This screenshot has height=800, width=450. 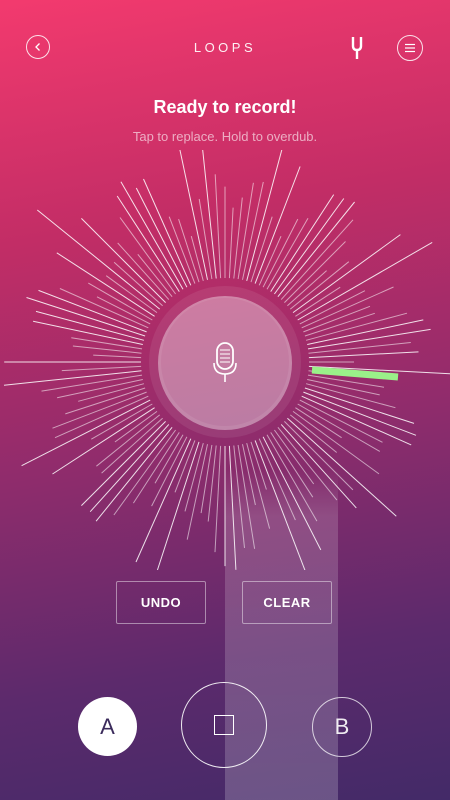 What do you see at coordinates (342, 727) in the screenshot?
I see `loop-slot-b-button: B` at bounding box center [342, 727].